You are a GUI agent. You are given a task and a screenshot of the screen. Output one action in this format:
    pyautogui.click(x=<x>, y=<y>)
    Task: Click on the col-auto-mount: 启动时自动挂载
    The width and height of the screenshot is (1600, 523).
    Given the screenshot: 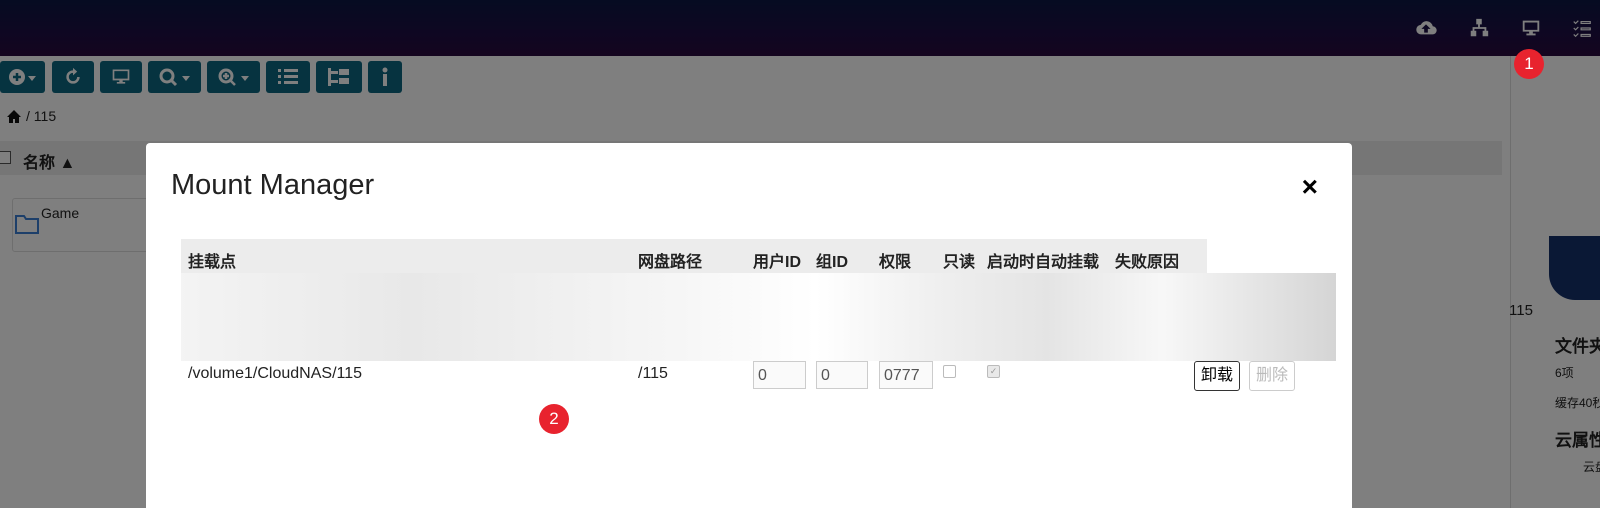 What is the action you would take?
    pyautogui.click(x=1043, y=262)
    